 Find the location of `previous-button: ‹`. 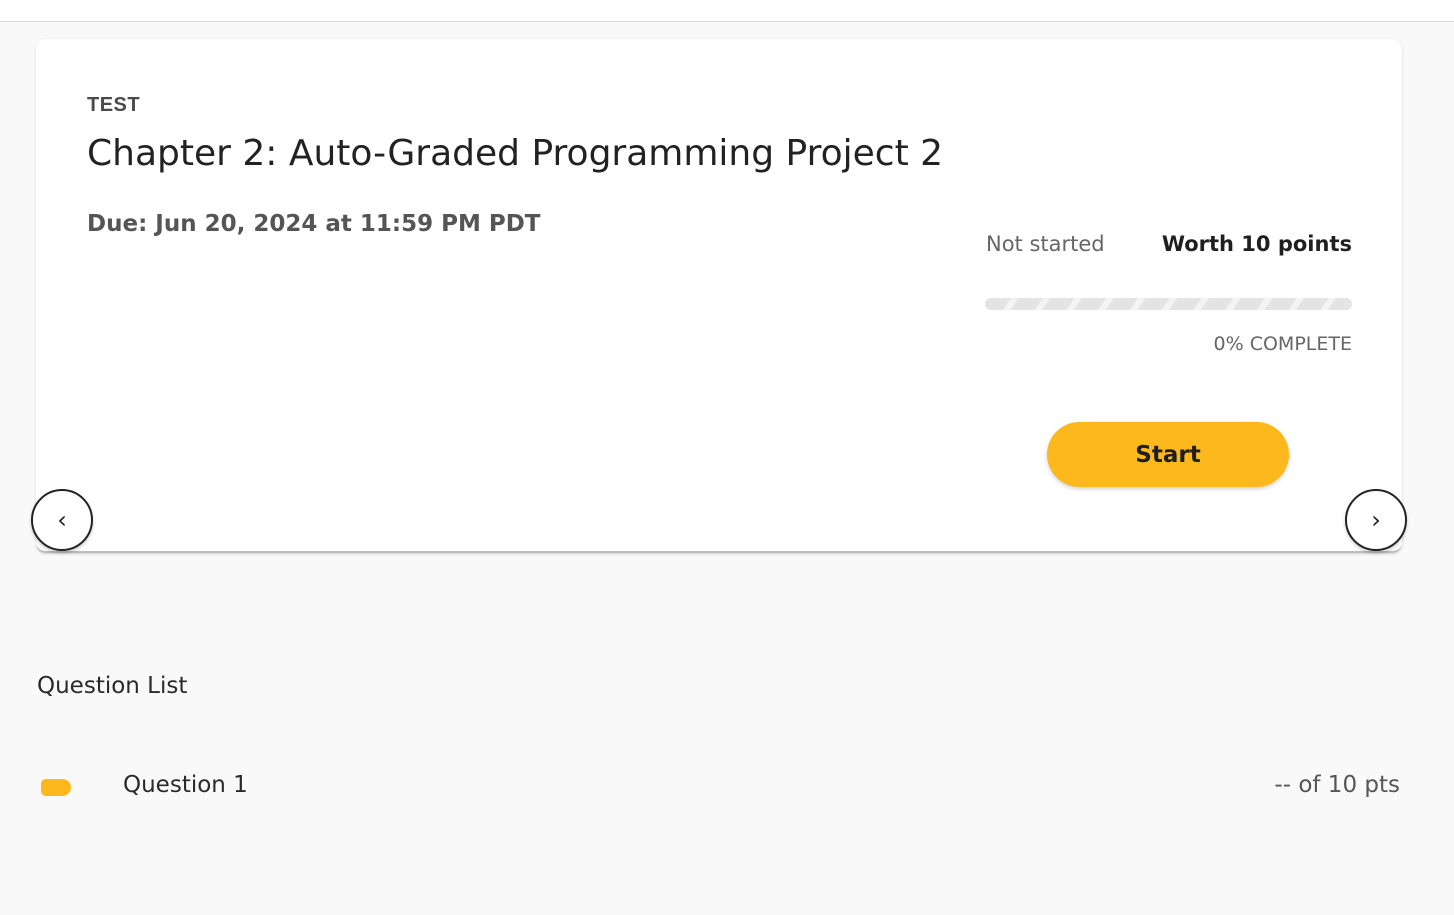

previous-button: ‹ is located at coordinates (62, 520).